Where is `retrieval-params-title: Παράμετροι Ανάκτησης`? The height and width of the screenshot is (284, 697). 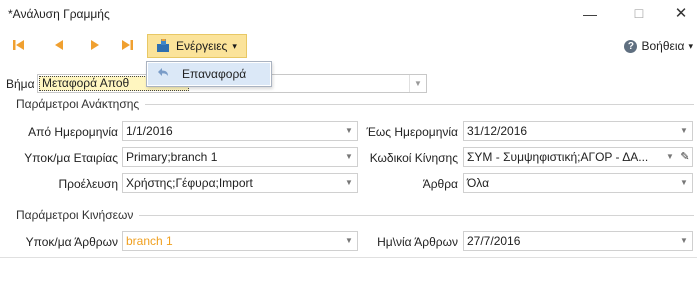
retrieval-params-title: Παράμετροι Ανάκτησης is located at coordinates (77, 104).